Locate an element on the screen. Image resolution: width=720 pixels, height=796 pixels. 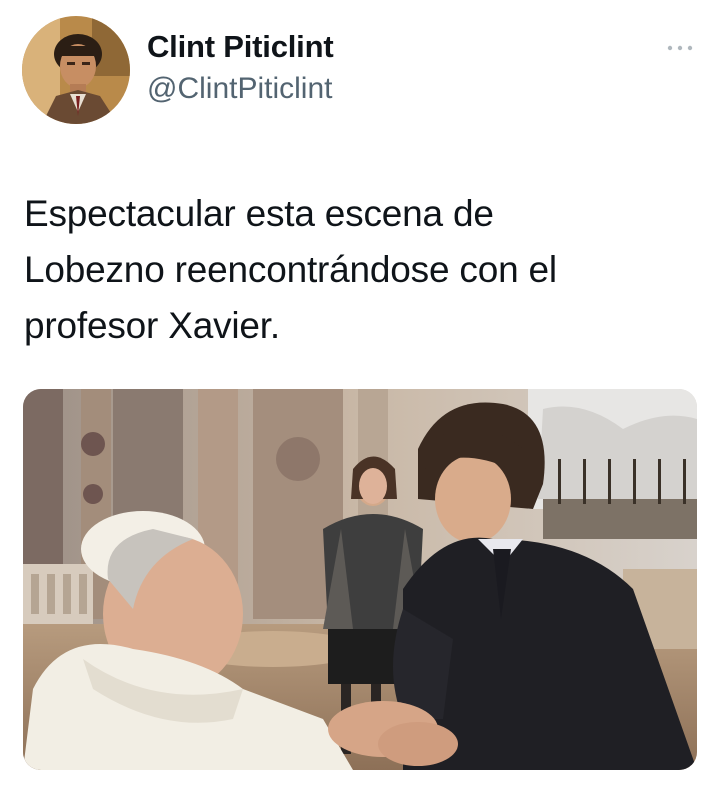
author-display-name: Clint Piticlint is located at coordinates (240, 47).